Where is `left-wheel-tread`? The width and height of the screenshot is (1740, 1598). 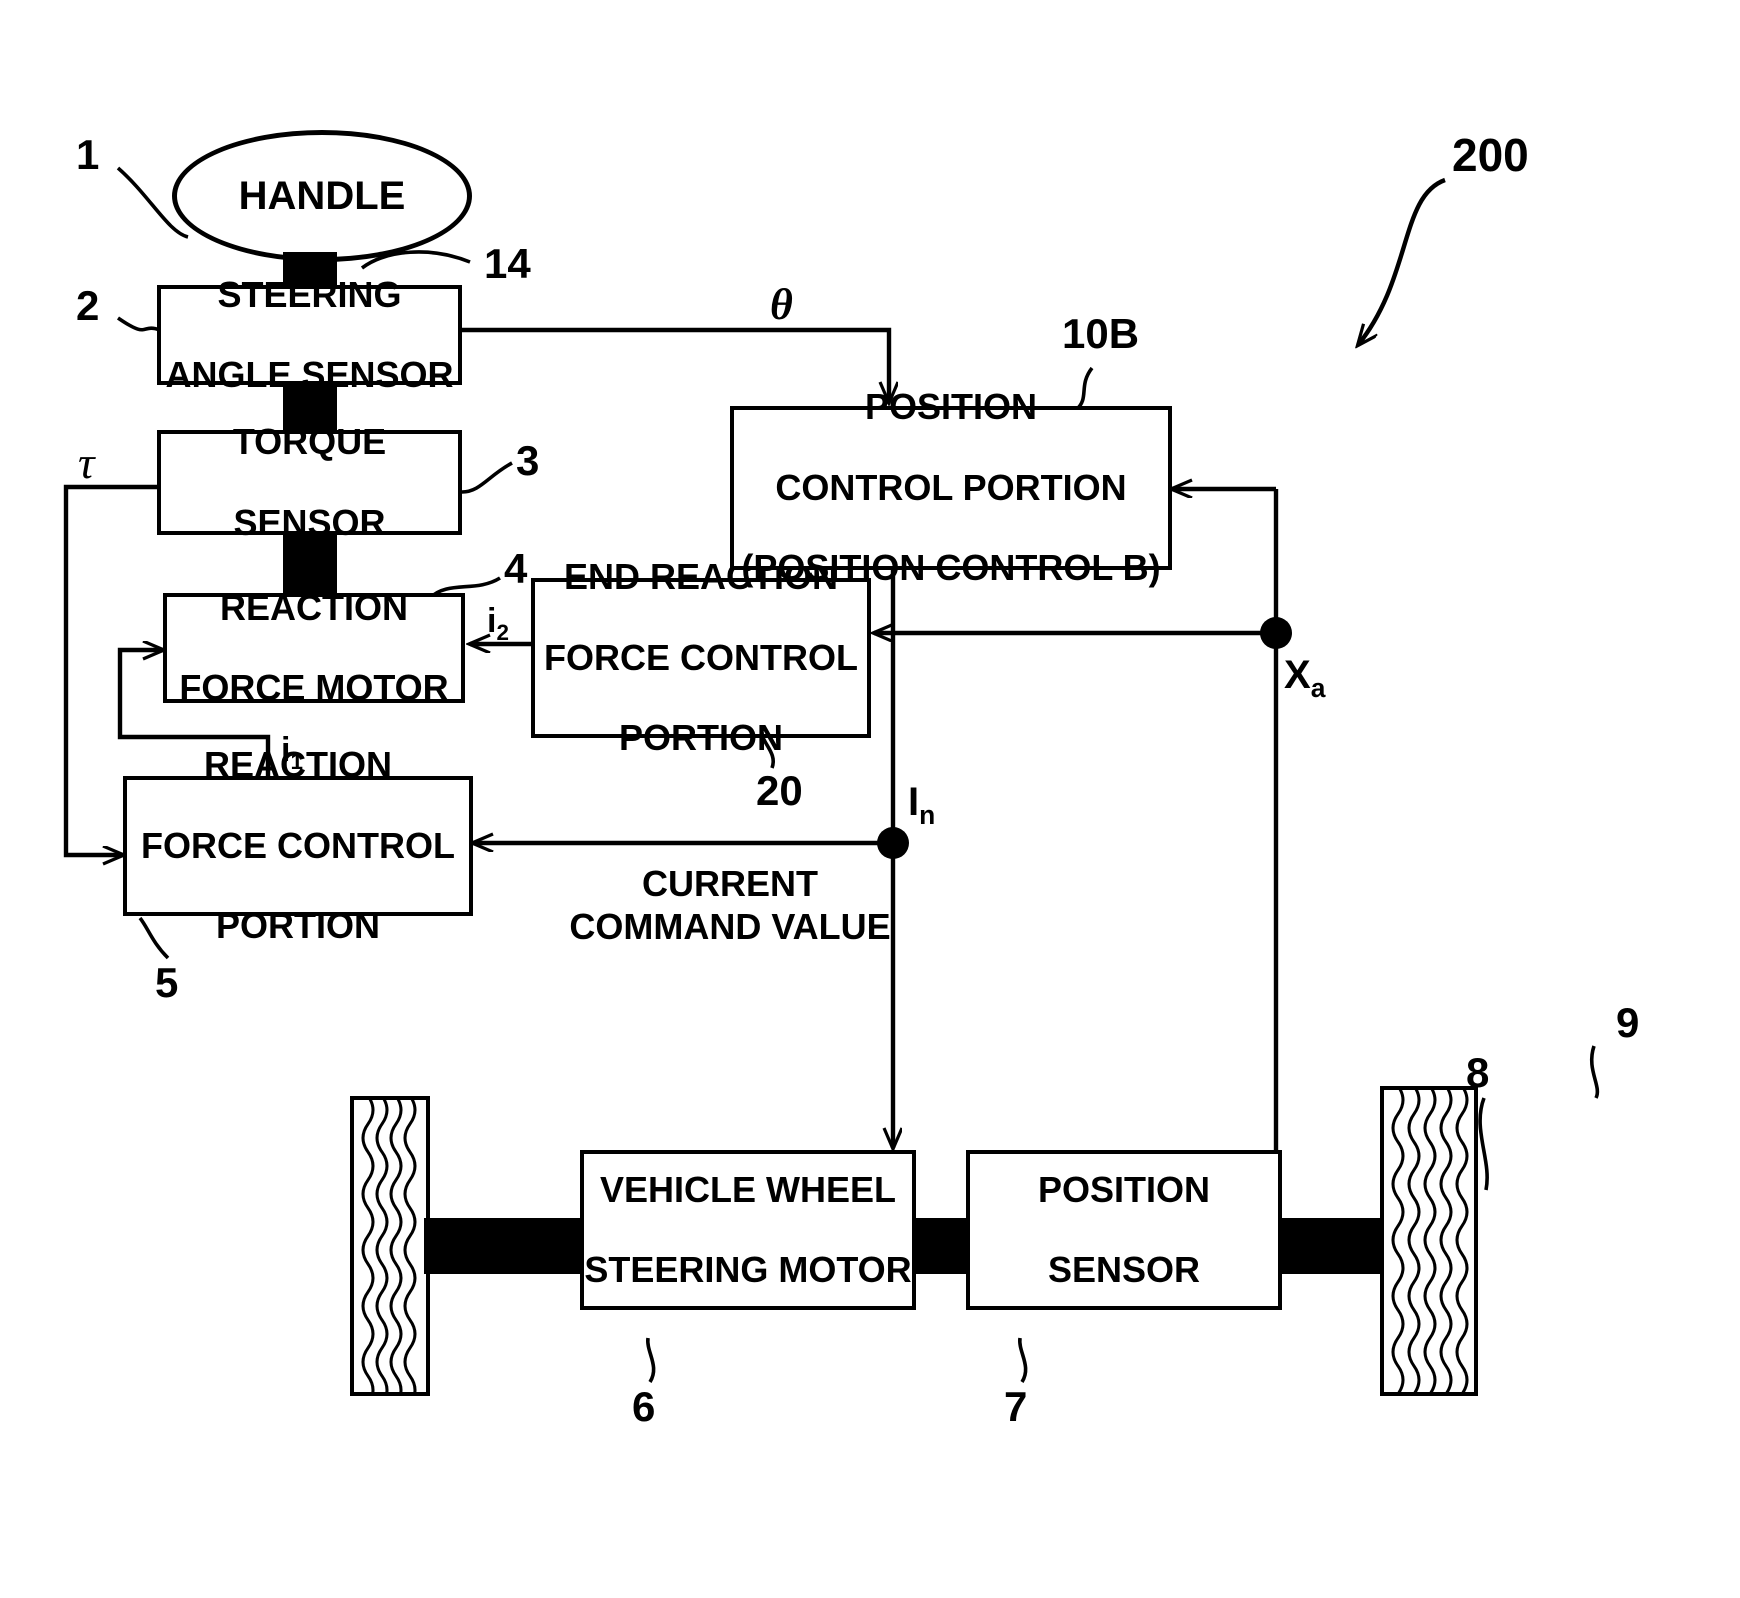 left-wheel-tread is located at coordinates (389, 1246).